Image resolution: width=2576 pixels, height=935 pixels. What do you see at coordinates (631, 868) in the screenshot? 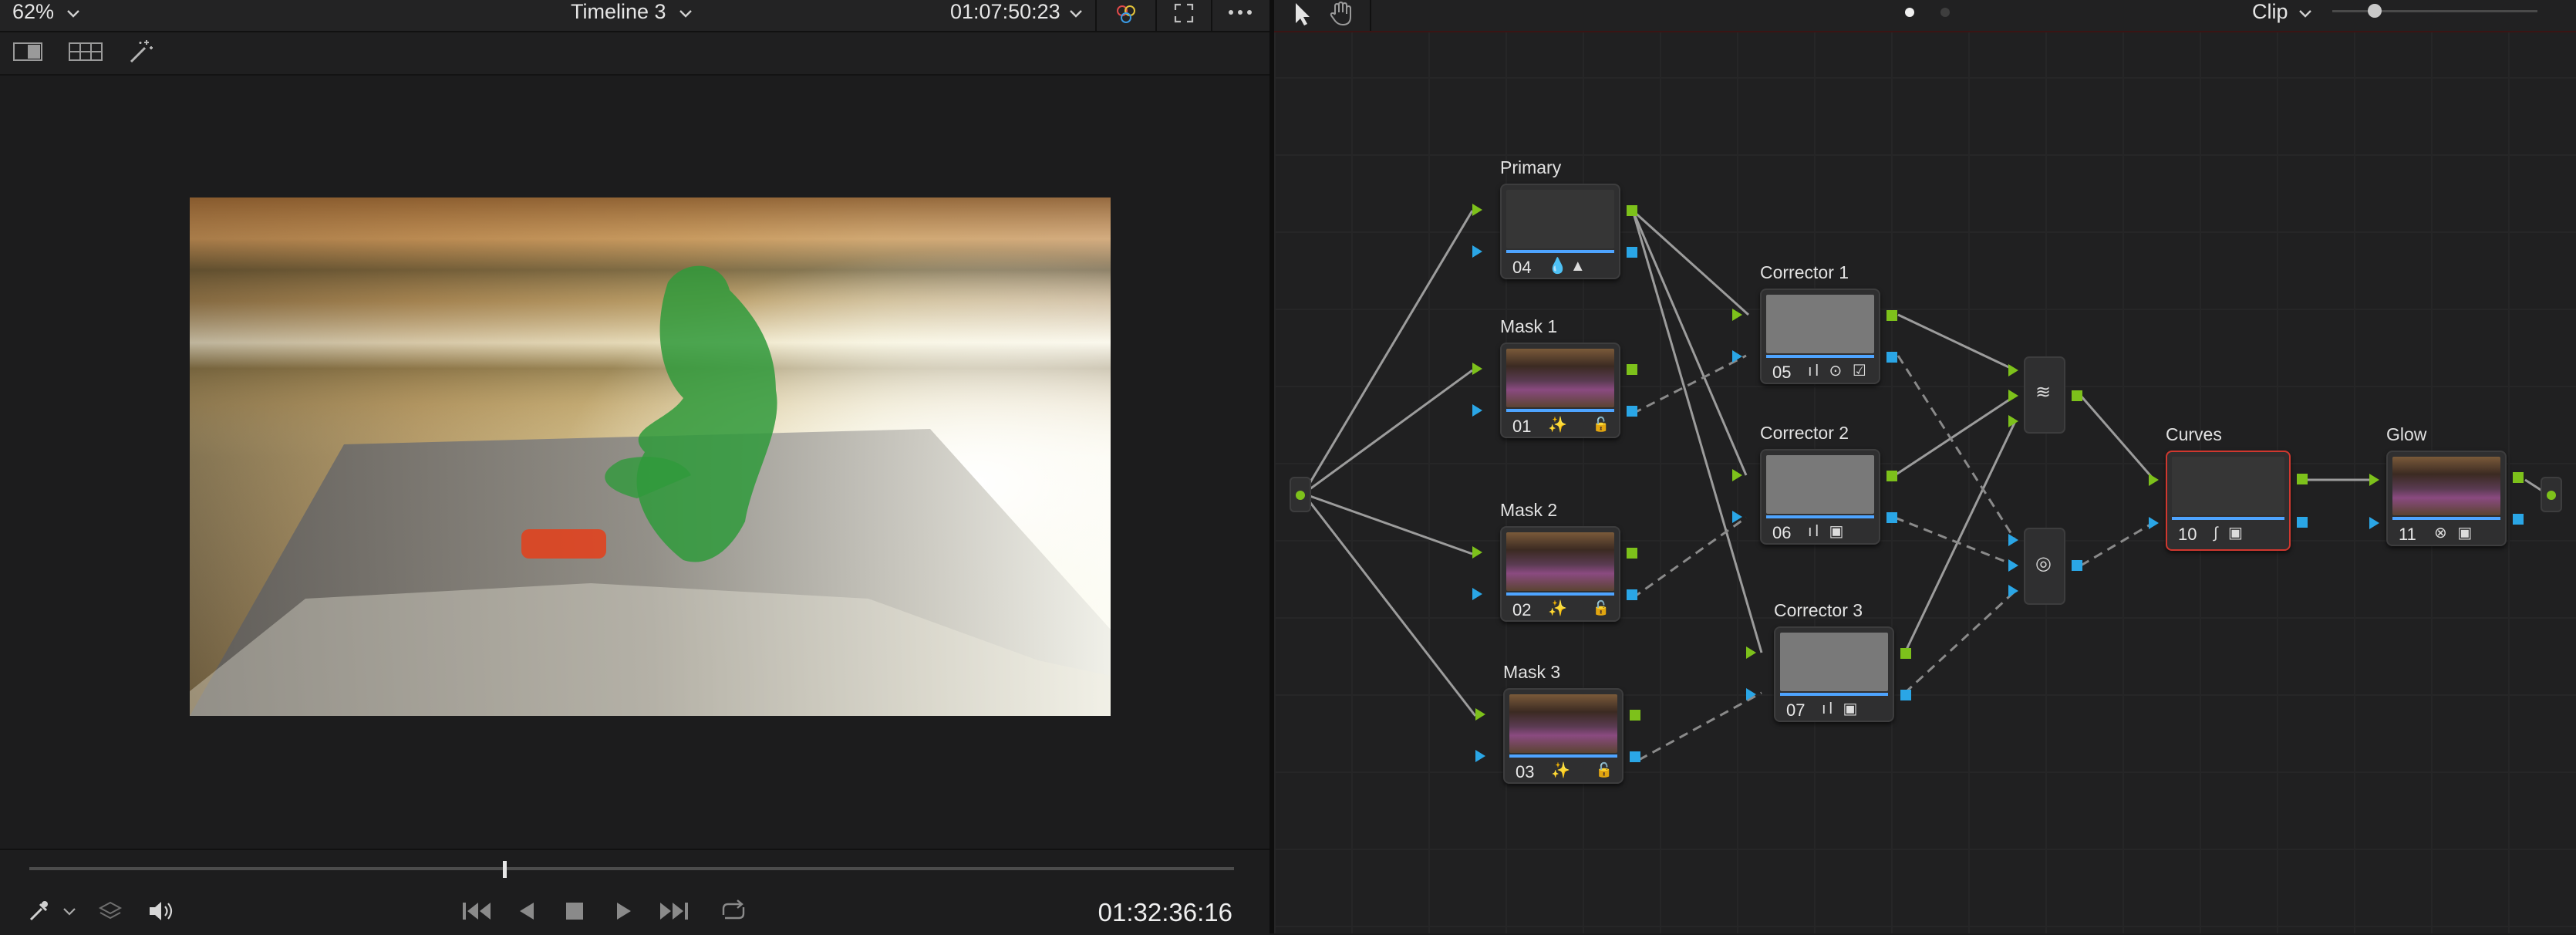
I see `scrubber-track` at bounding box center [631, 868].